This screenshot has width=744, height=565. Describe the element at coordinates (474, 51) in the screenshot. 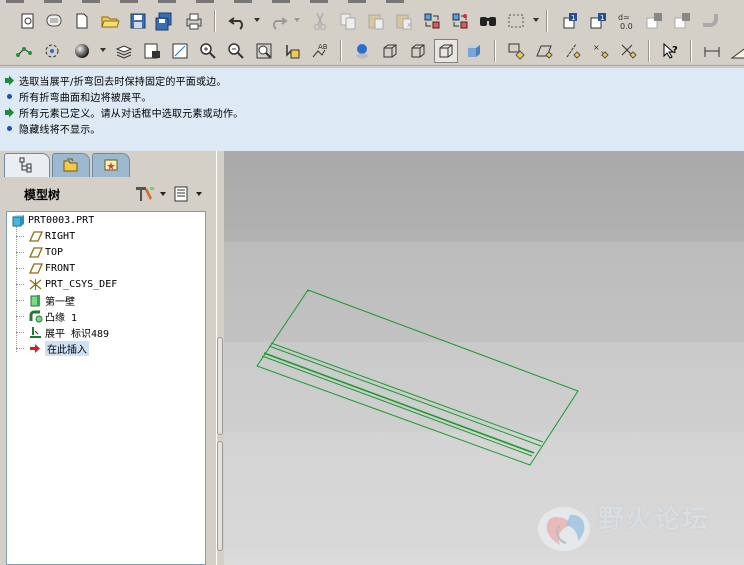

I see `shaded-cube-icon` at that location.